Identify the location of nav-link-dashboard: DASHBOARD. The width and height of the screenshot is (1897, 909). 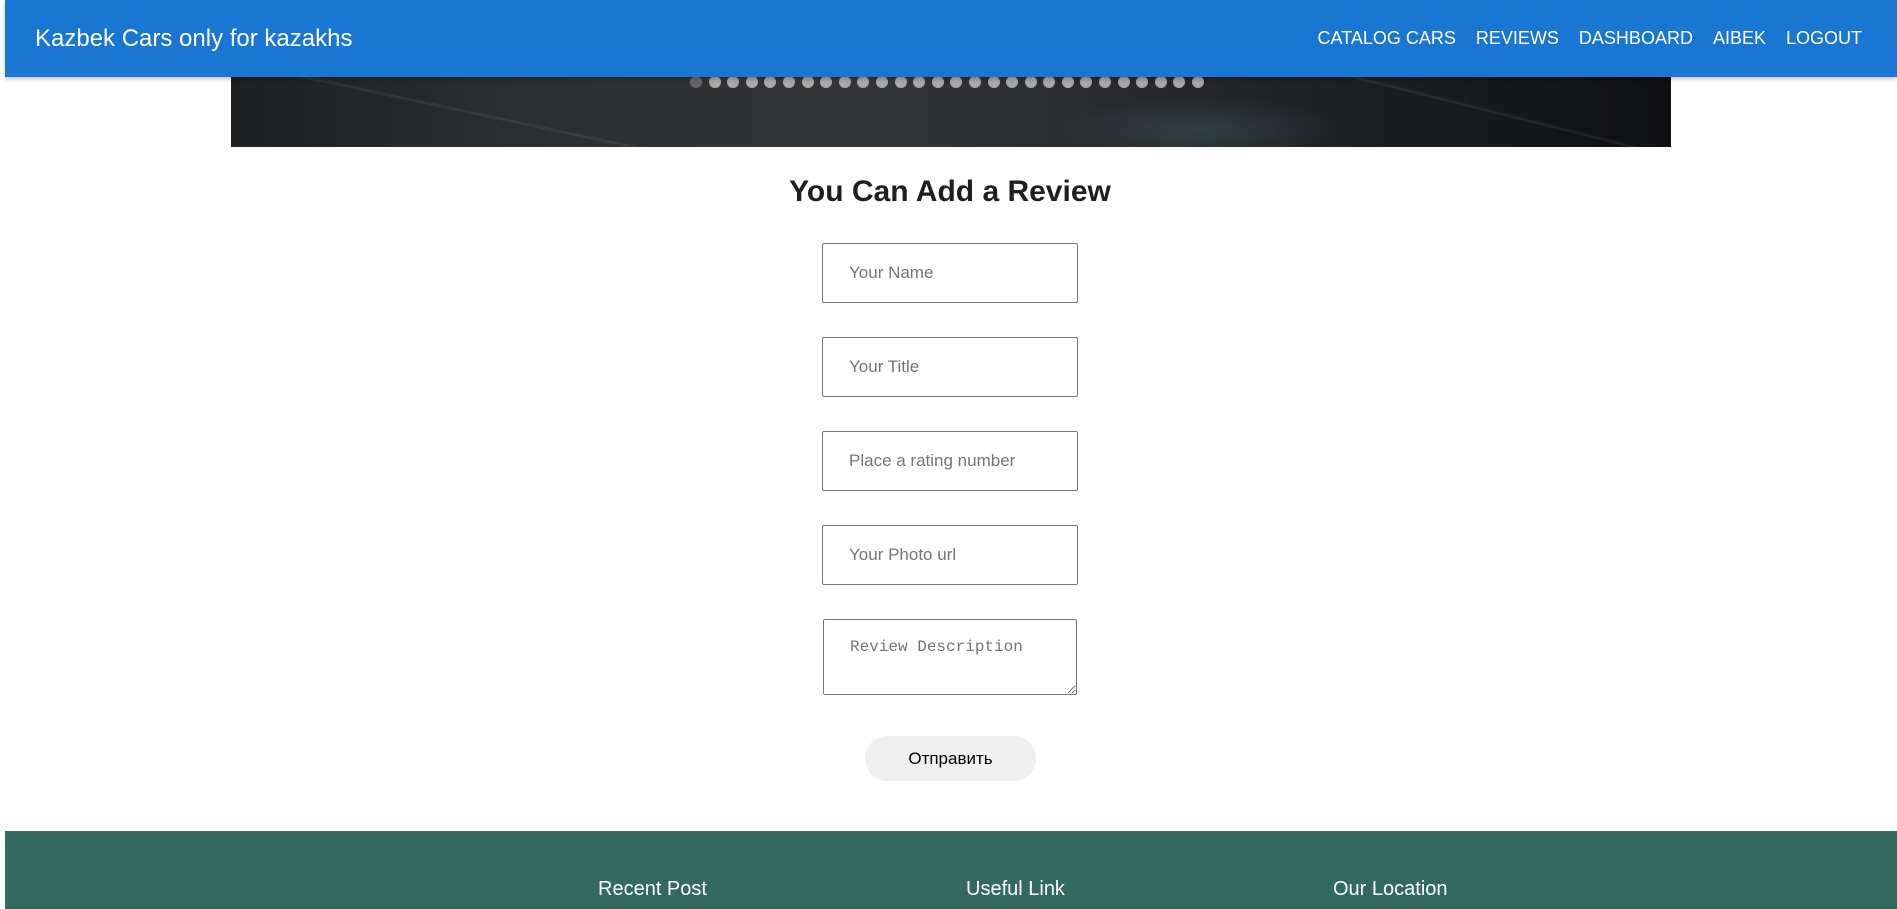
(1636, 38).